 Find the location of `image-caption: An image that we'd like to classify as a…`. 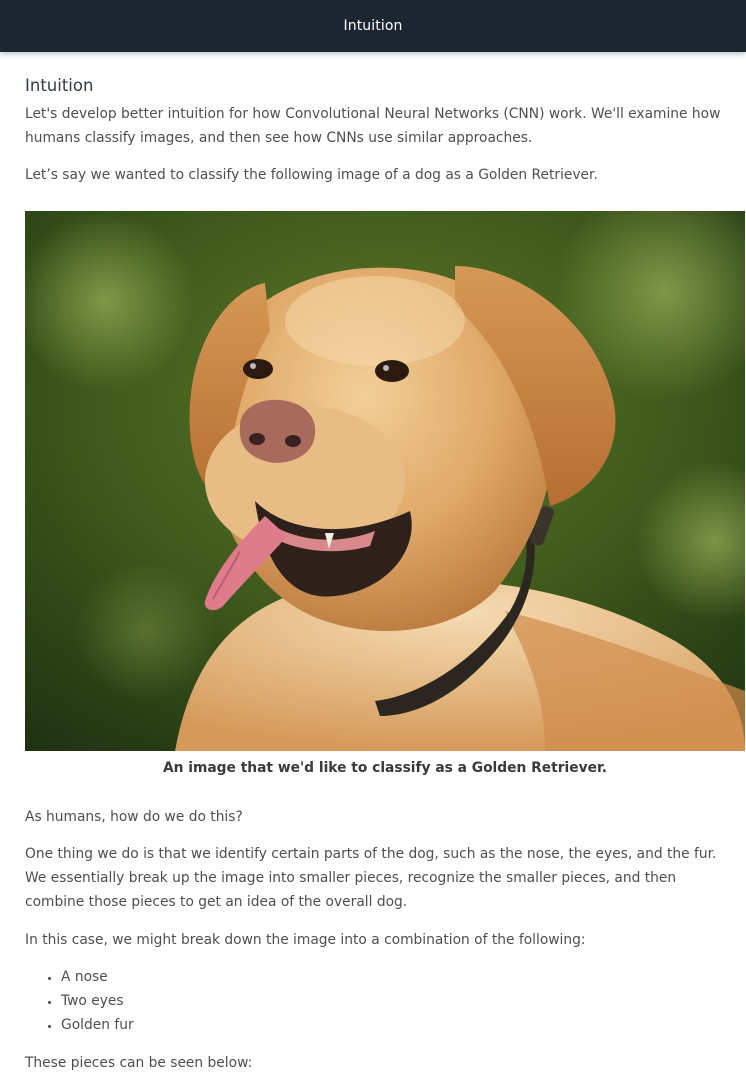

image-caption: An image that we'd like to classify as a… is located at coordinates (385, 768).